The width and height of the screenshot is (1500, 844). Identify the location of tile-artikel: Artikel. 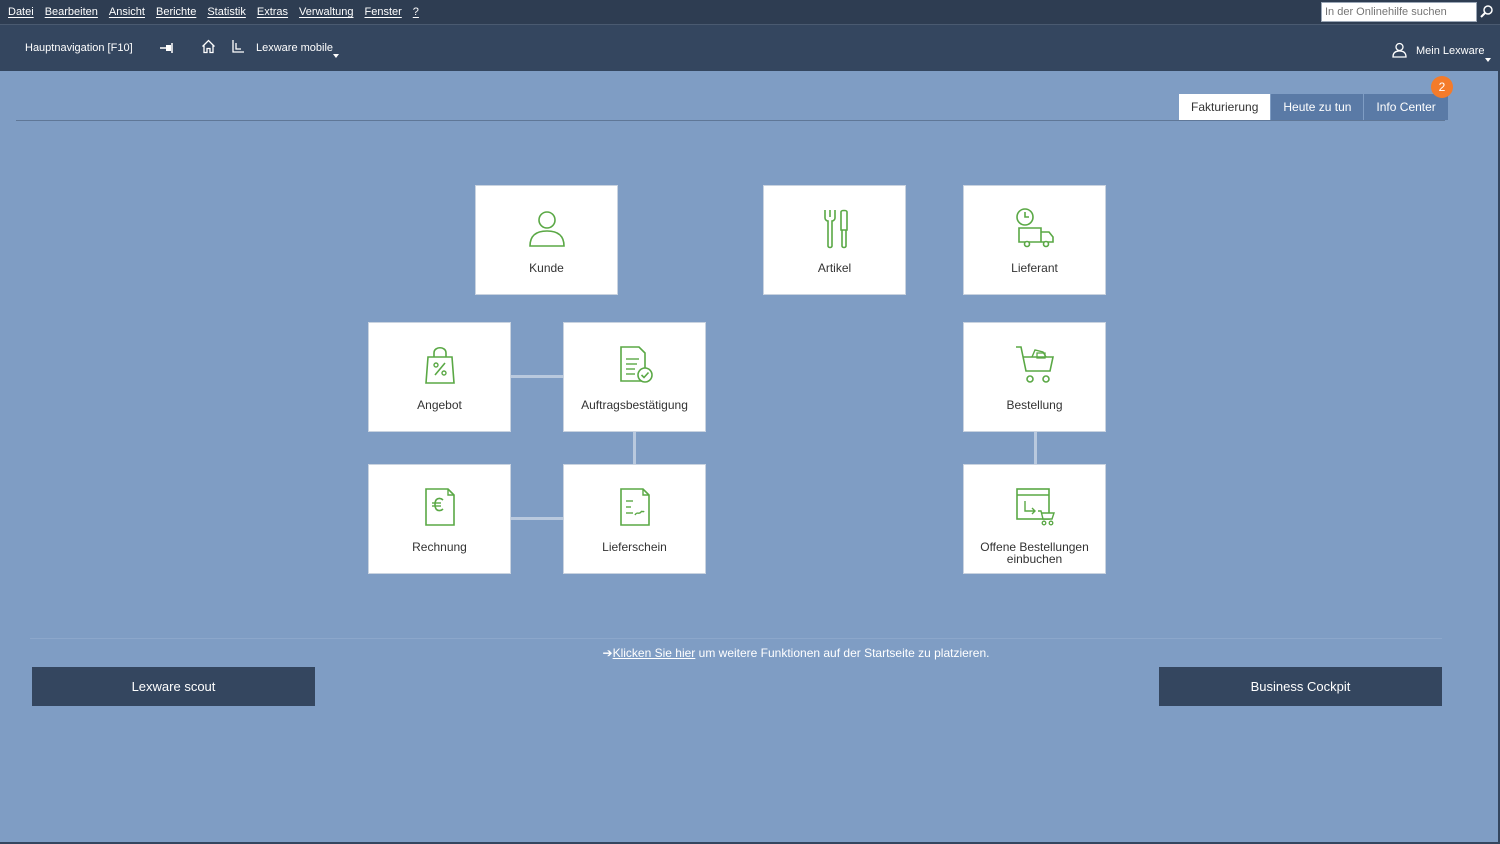
(834, 240).